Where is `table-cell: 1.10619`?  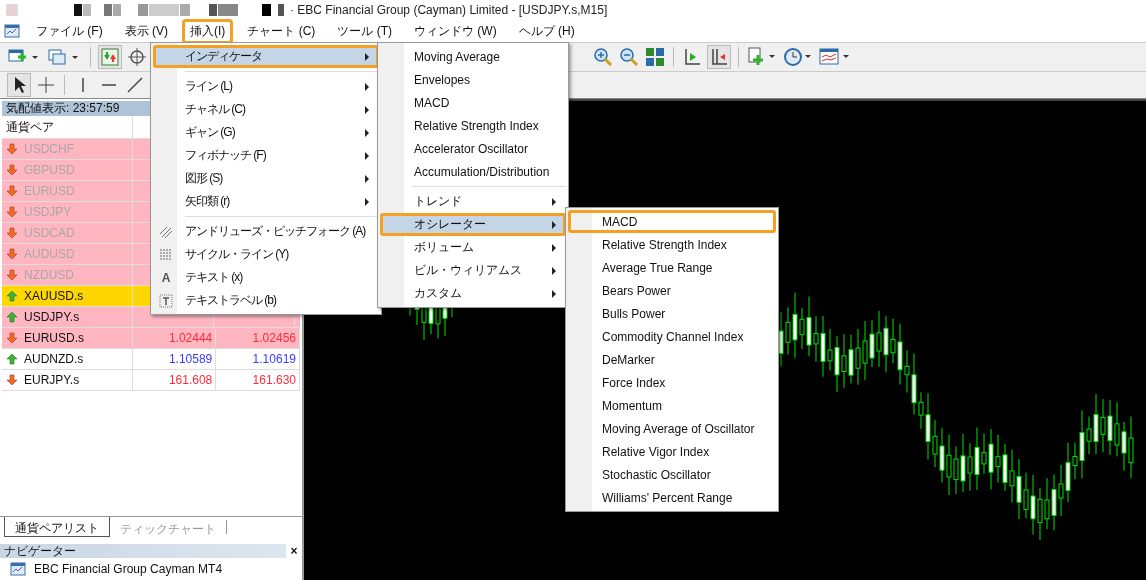
table-cell: 1.10619 is located at coordinates (258, 359).